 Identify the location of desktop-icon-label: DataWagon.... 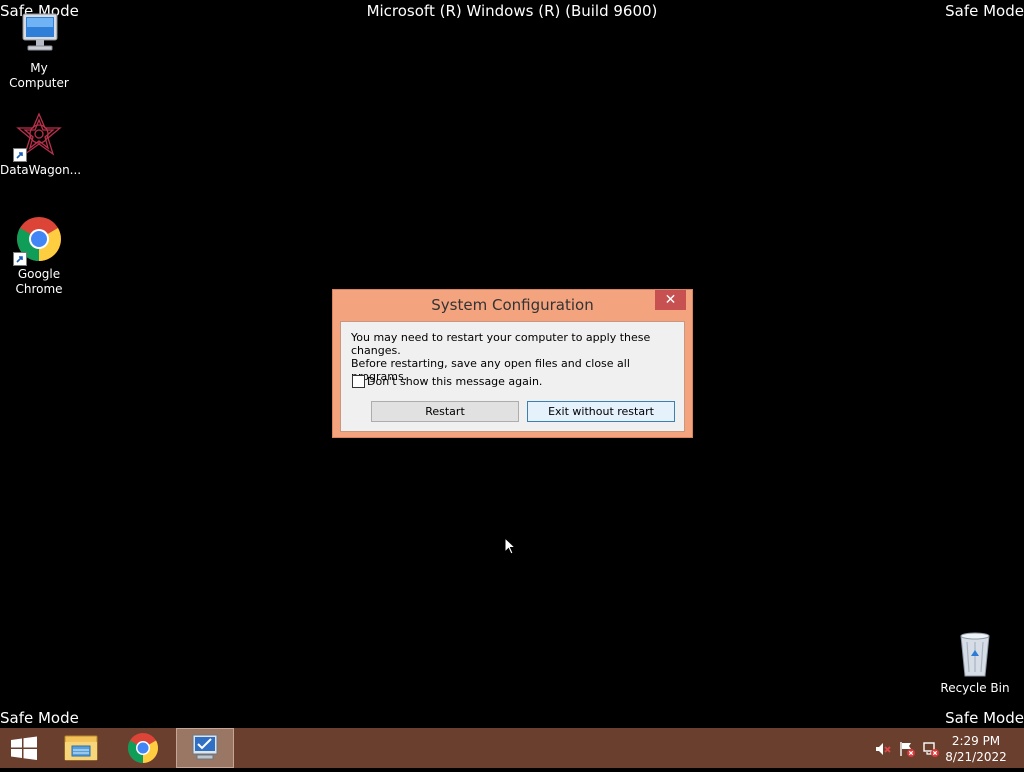
(41, 170).